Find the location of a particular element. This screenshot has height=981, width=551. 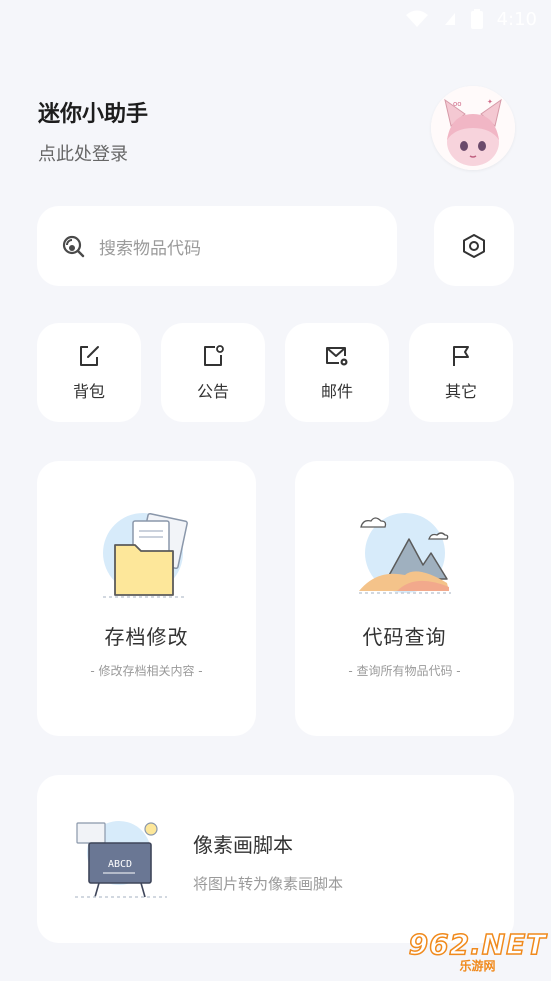

blackboard-illustration: ABCD is located at coordinates (121, 859).